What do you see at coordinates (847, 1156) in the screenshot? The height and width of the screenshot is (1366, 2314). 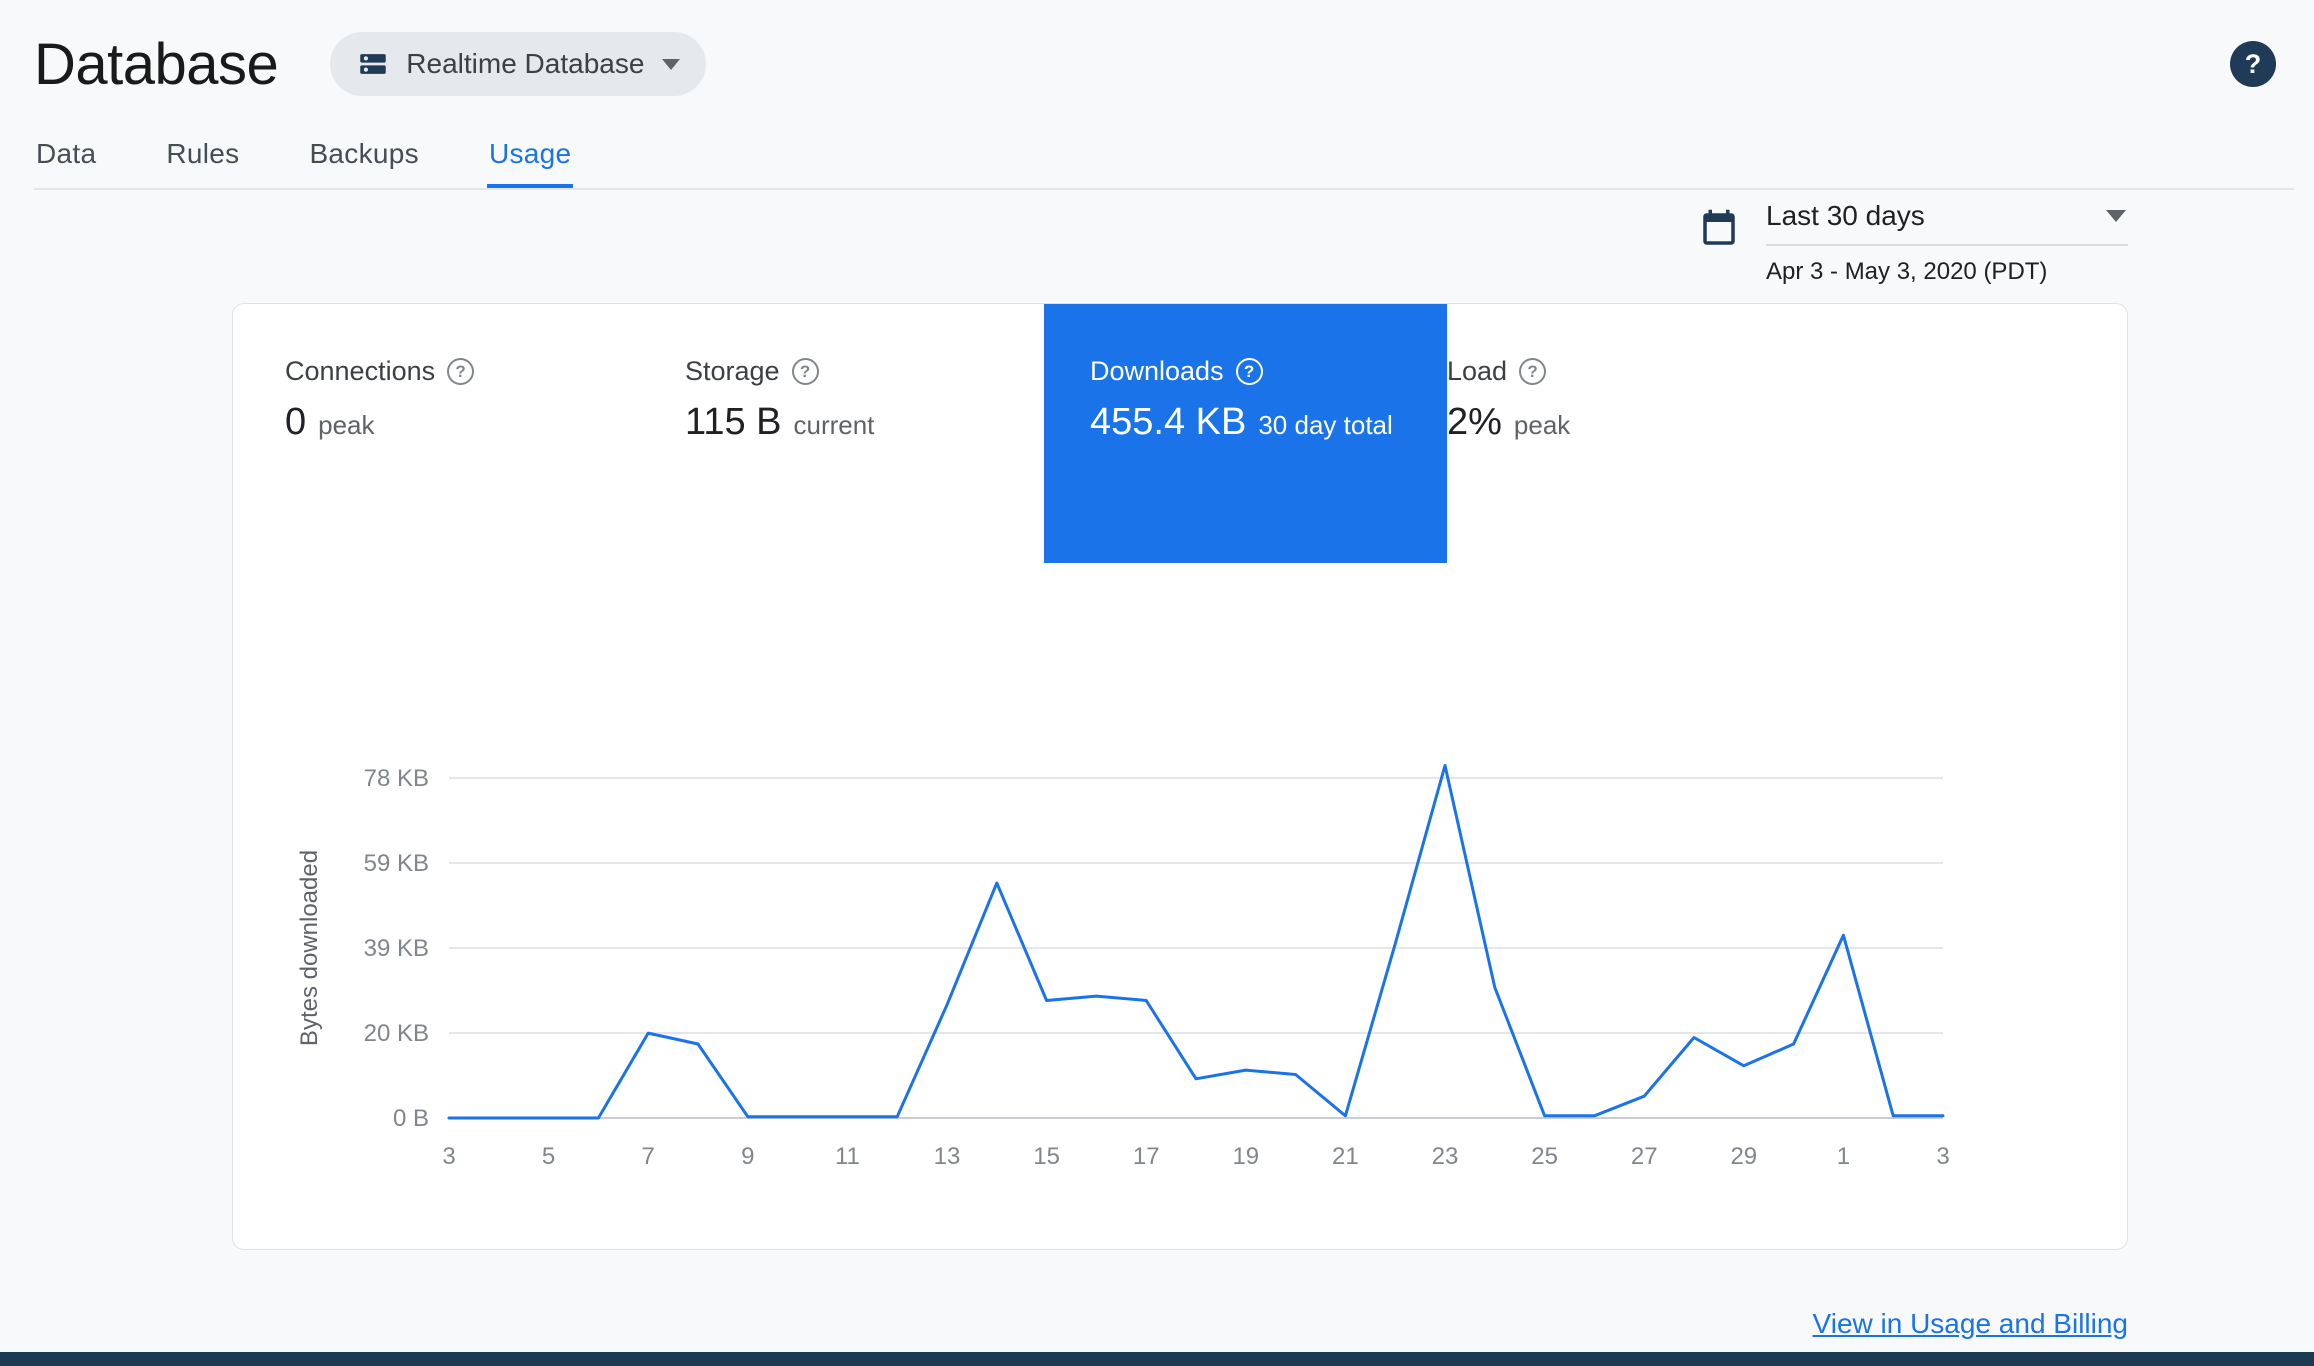 I see `svg-text: 11` at bounding box center [847, 1156].